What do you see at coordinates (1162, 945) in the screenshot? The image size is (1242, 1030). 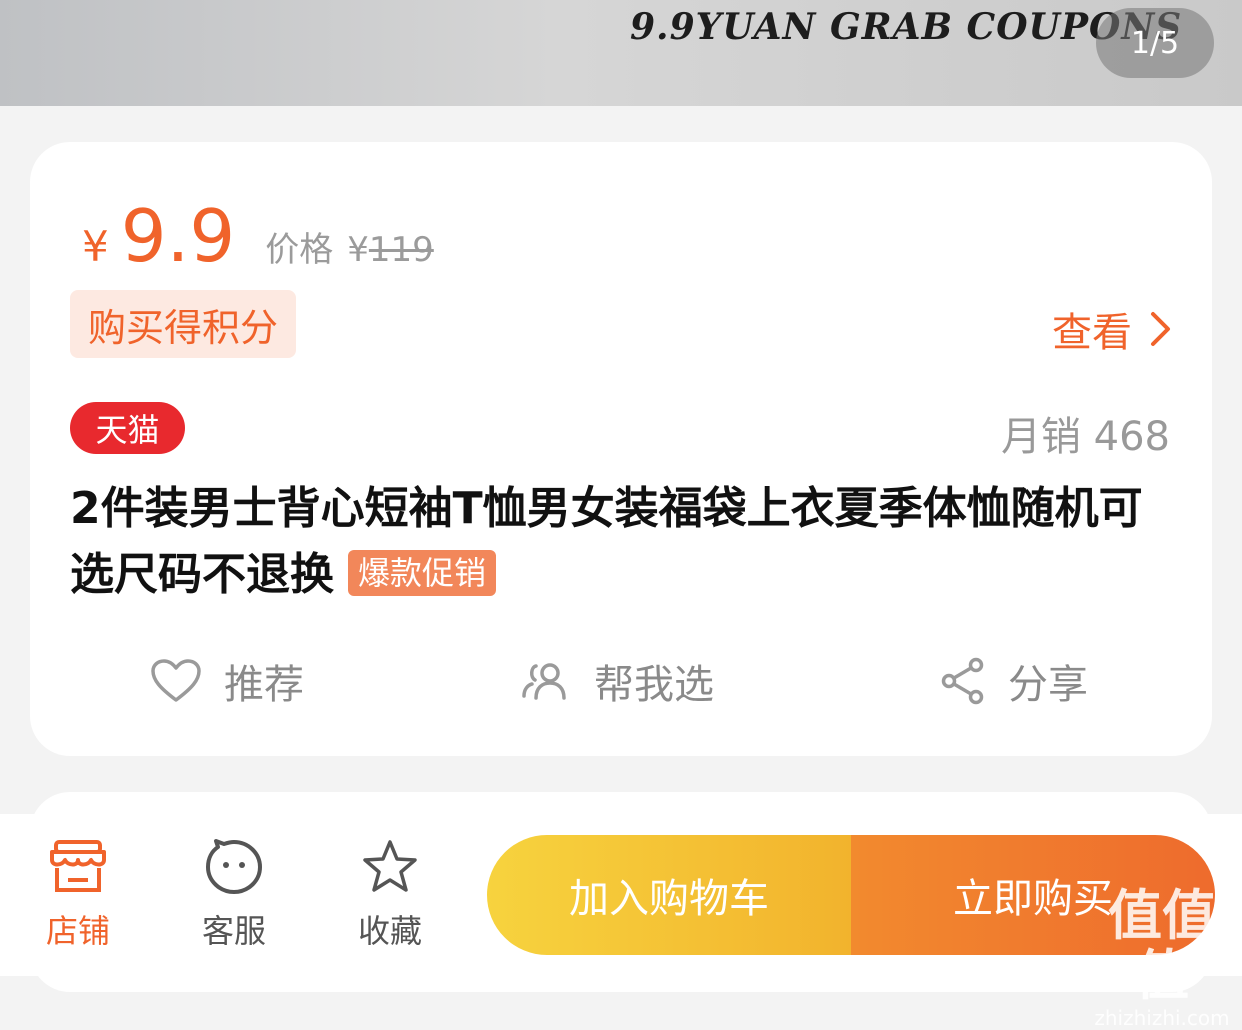 I see `watermark-logo: 值值值` at bounding box center [1162, 945].